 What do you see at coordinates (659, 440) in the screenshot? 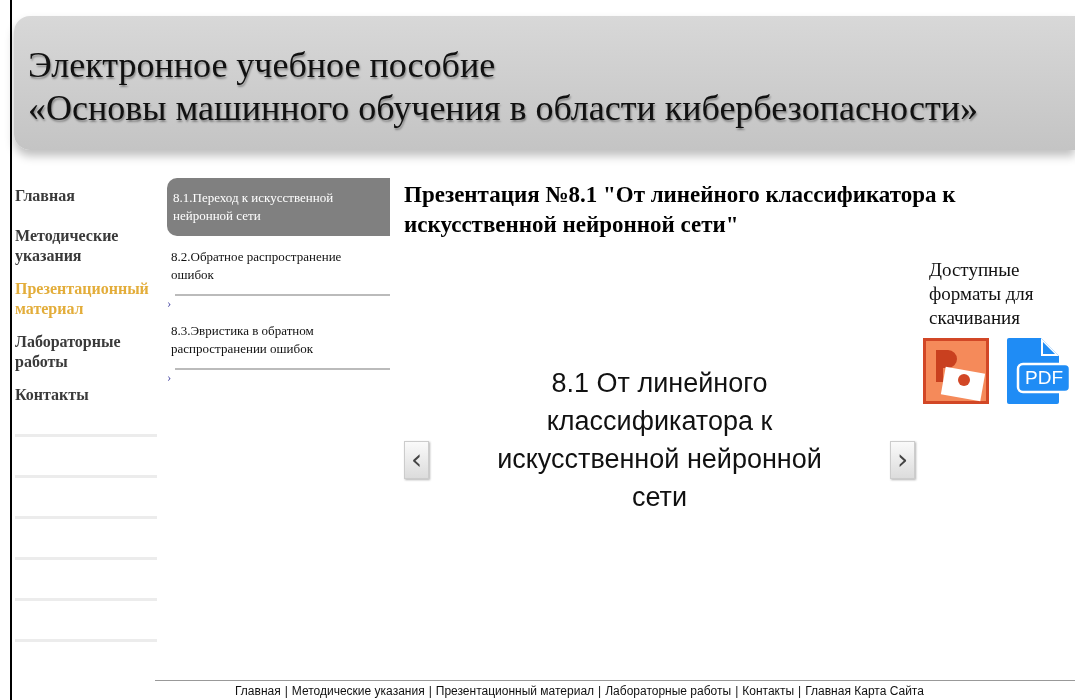
I see `slide-text: 8.1 От линейного классификатора к искусственной нейронной сети` at bounding box center [659, 440].